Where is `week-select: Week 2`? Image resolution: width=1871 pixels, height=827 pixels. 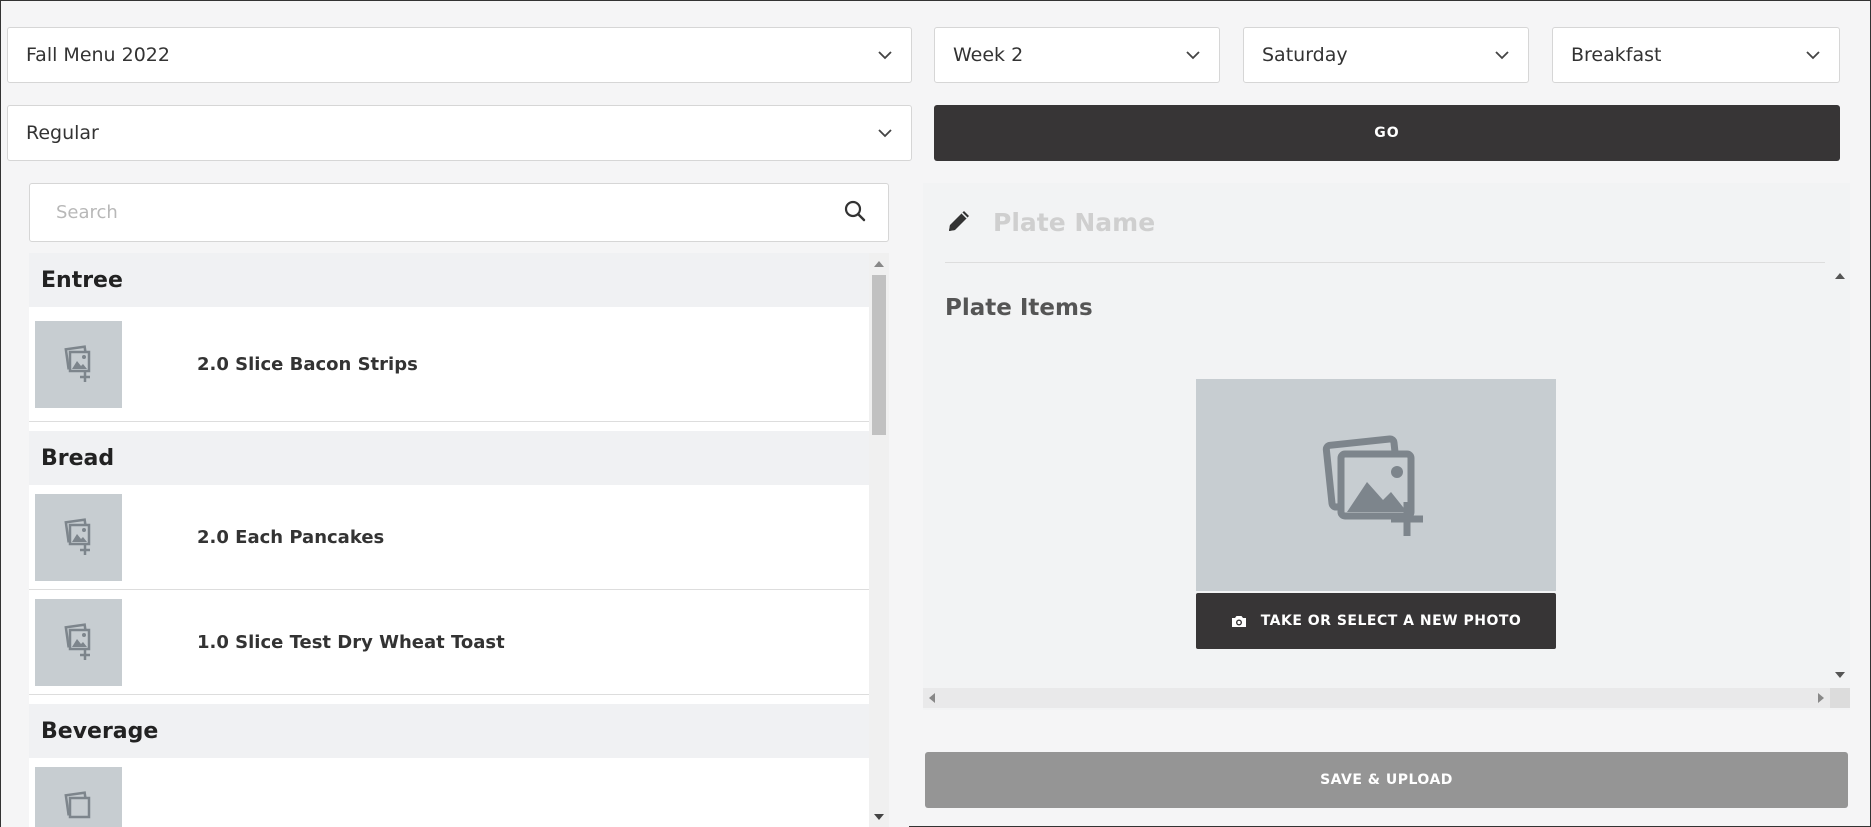
week-select: Week 2 is located at coordinates (1077, 55).